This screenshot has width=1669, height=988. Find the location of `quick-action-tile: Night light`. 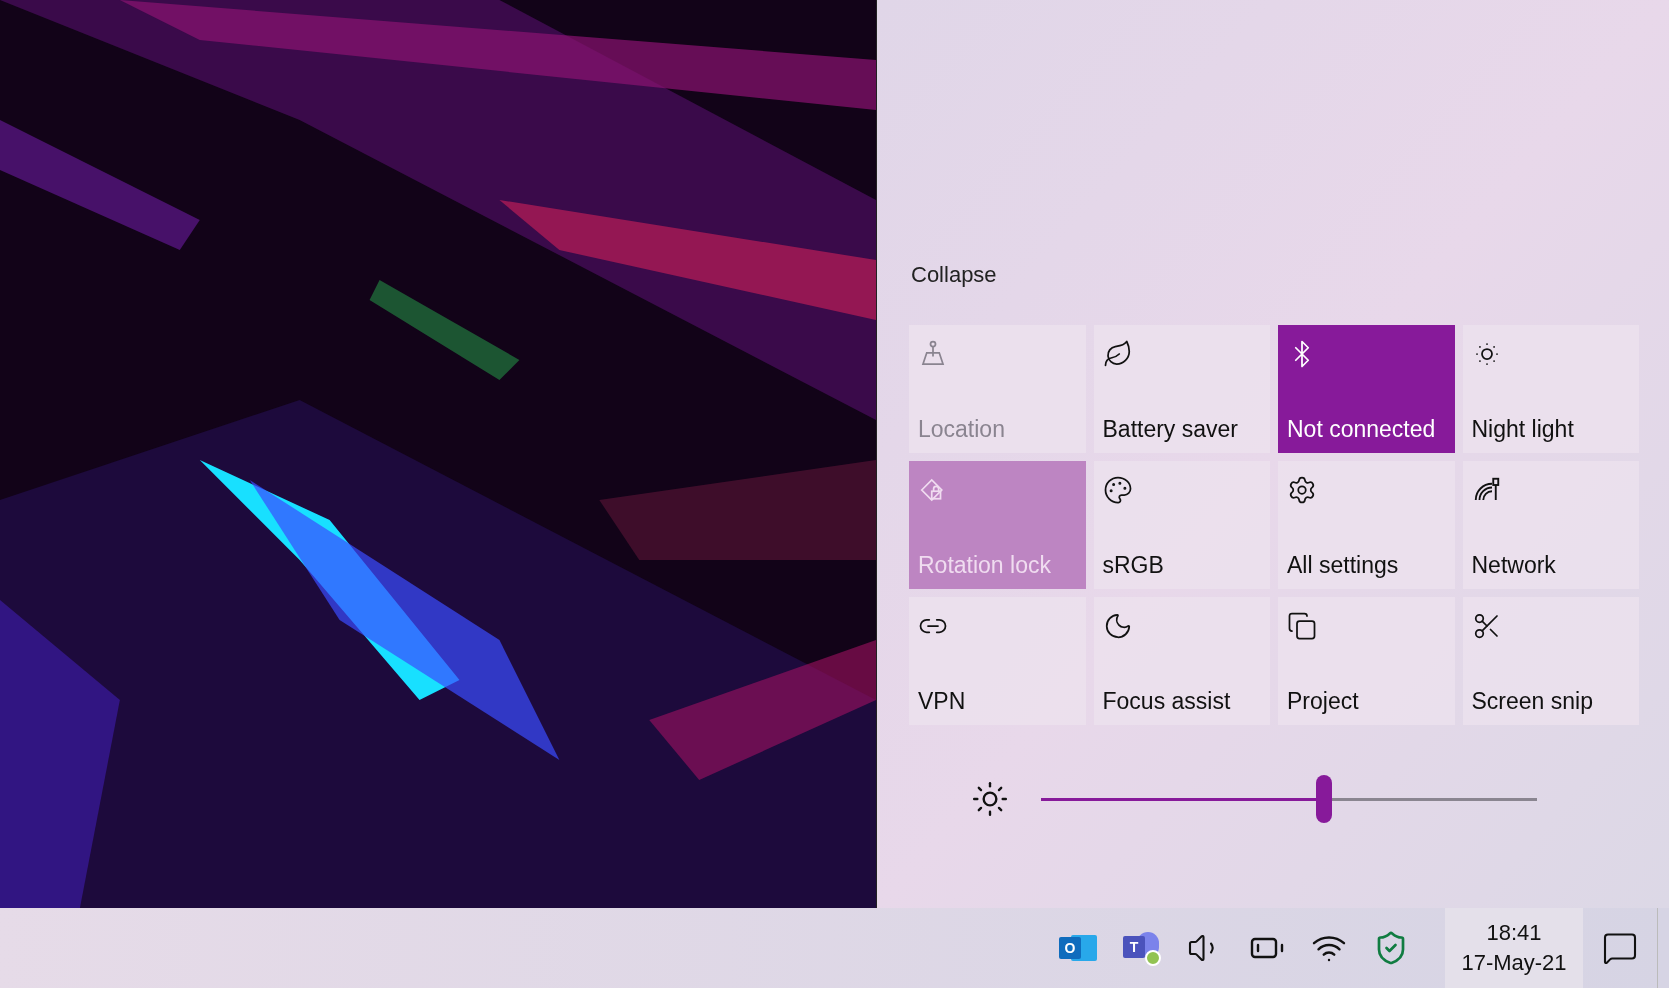

quick-action-tile: Night light is located at coordinates (1550, 389).